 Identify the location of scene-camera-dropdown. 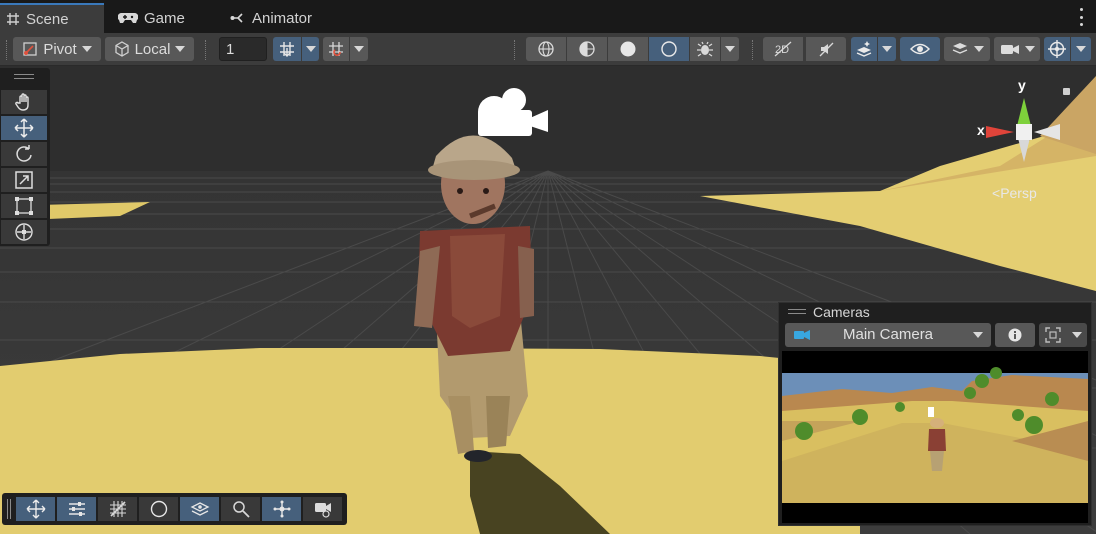
(1017, 49).